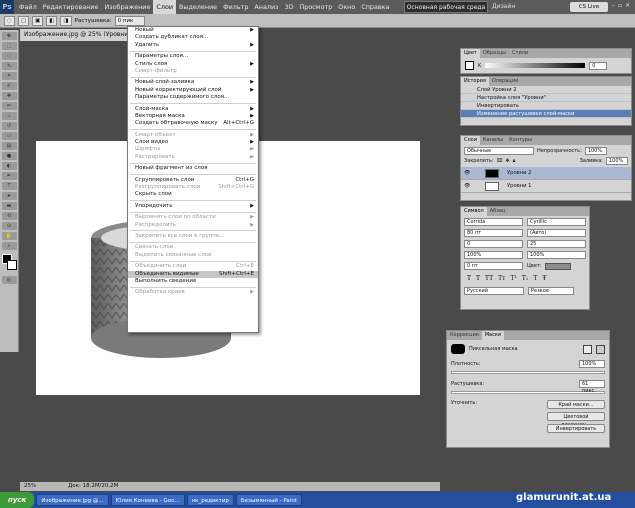 The height and width of the screenshot is (508, 635). What do you see at coordinates (268, 500) in the screenshot?
I see `taskbar-item: Безымянный - Paint` at bounding box center [268, 500].